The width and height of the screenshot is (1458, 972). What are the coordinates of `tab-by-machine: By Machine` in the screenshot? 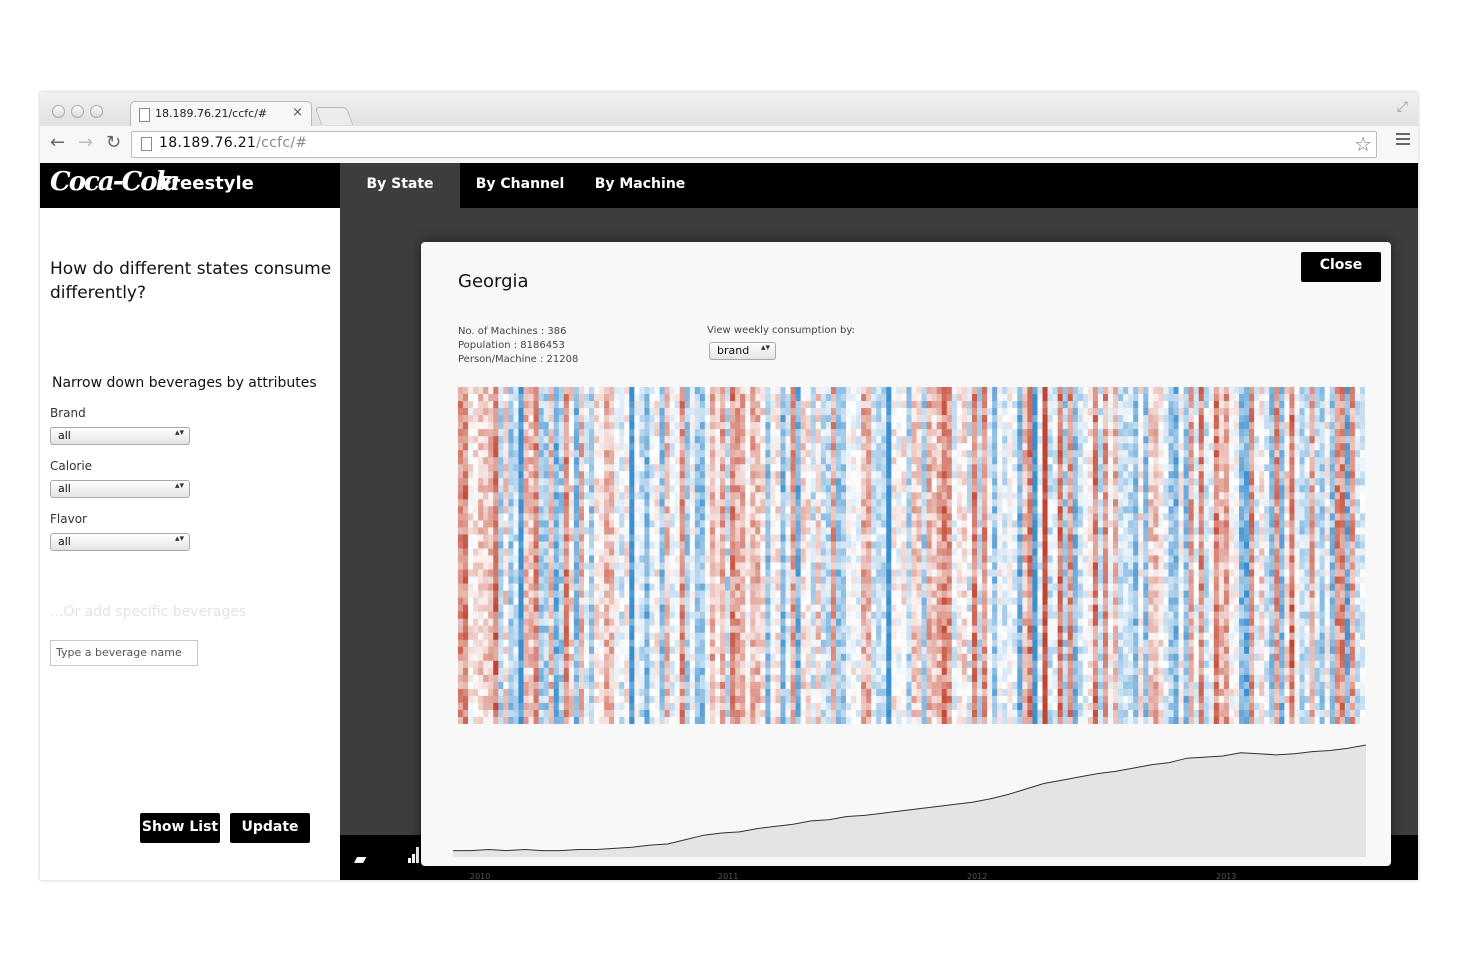 It's located at (640, 185).